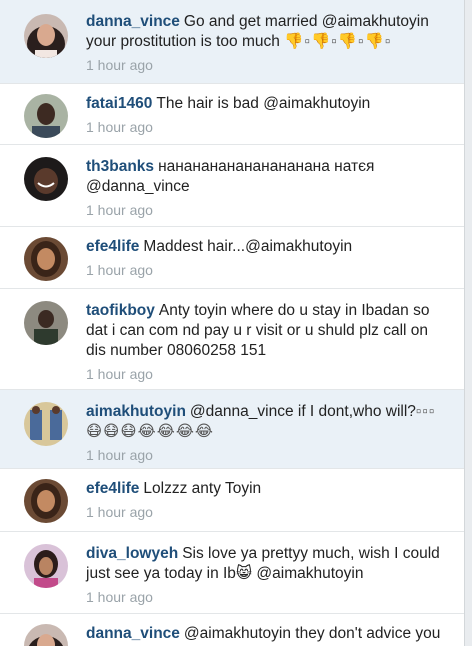 The height and width of the screenshot is (646, 472). I want to click on comment-text: The hair is bad @aimakhutoyin, so click(263, 103).